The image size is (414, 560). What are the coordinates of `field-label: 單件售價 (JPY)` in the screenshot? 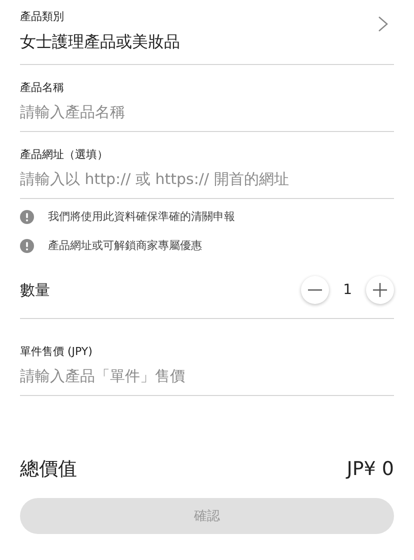 It's located at (57, 352).